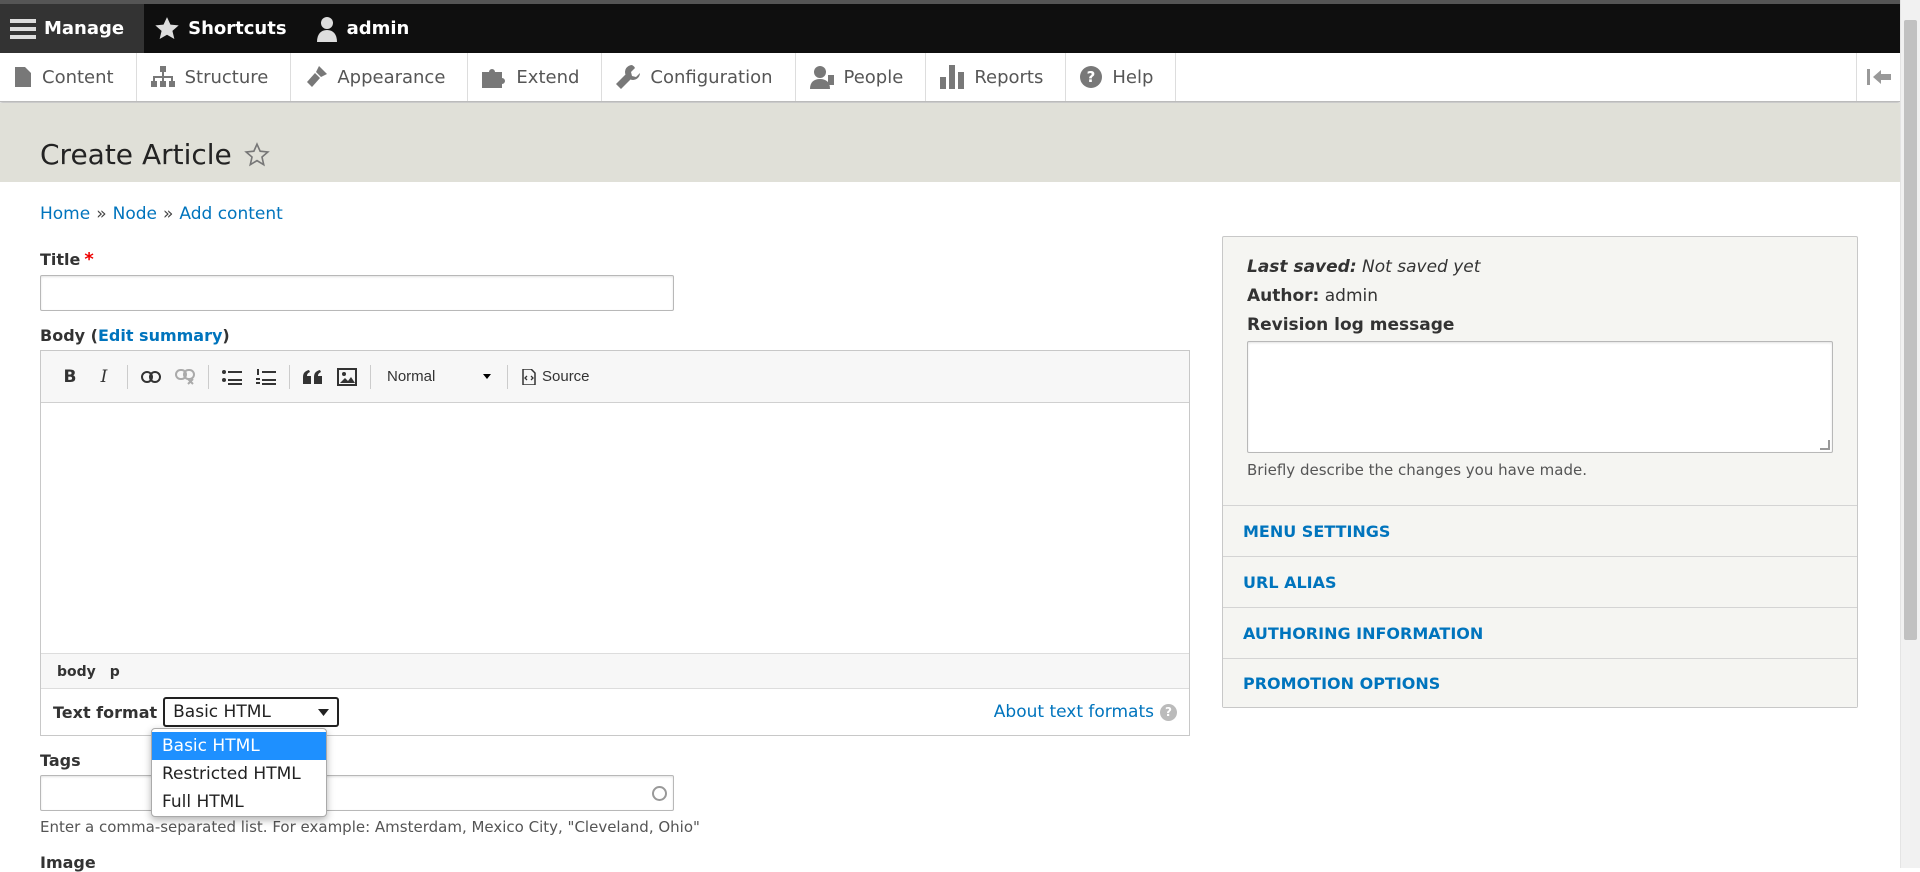 This screenshot has height=872, width=1920. What do you see at coordinates (239, 746) in the screenshot?
I see `option-basic-html: Basic HTML` at bounding box center [239, 746].